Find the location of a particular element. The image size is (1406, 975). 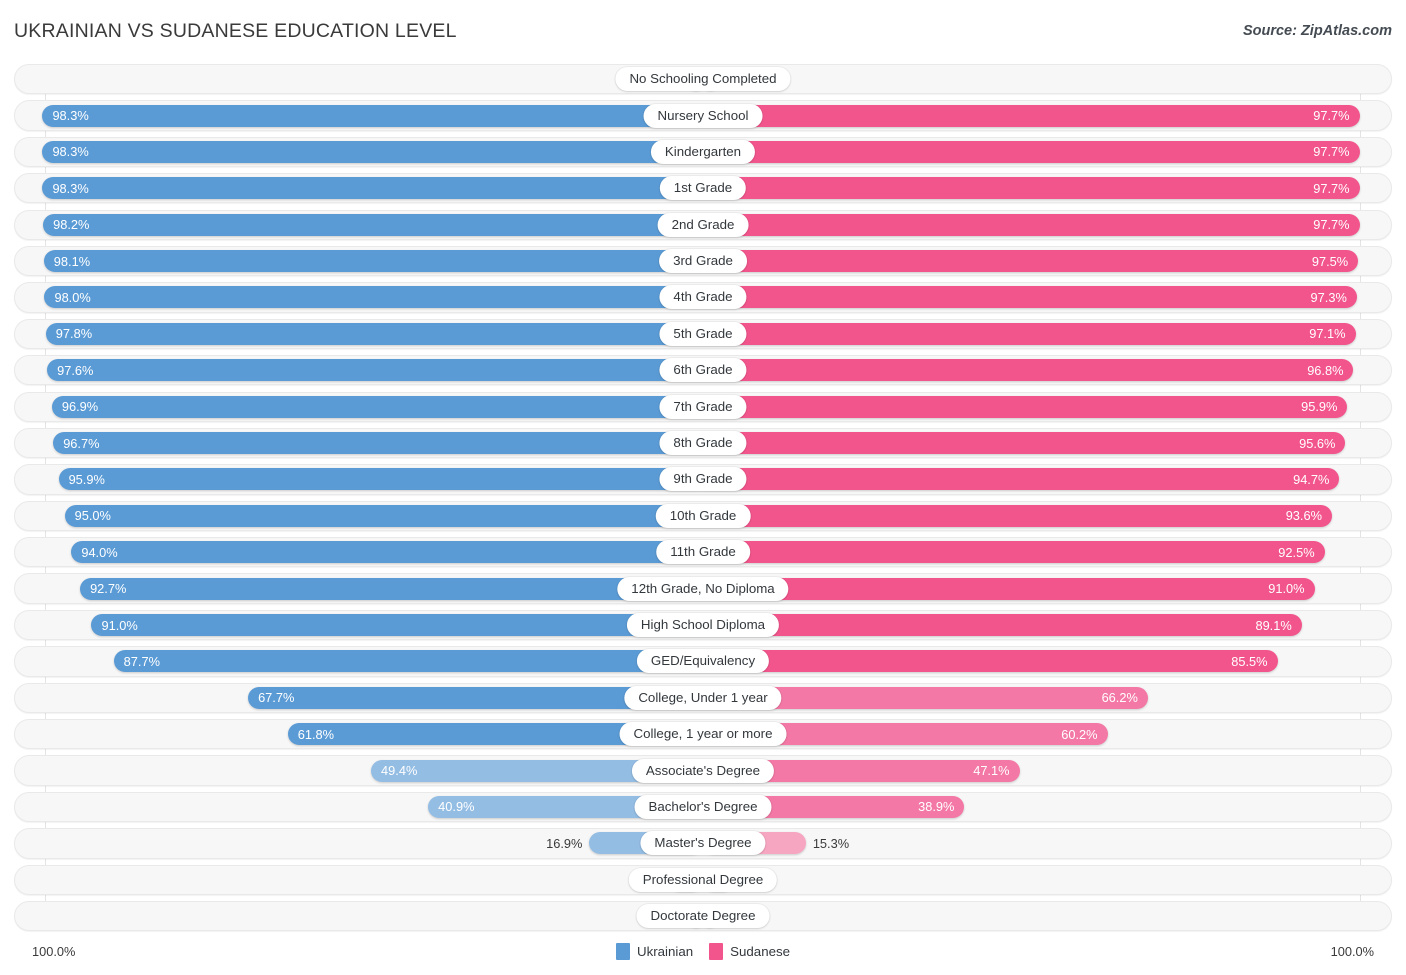

ukrainian-value-label: 97.8% is located at coordinates (74, 334).